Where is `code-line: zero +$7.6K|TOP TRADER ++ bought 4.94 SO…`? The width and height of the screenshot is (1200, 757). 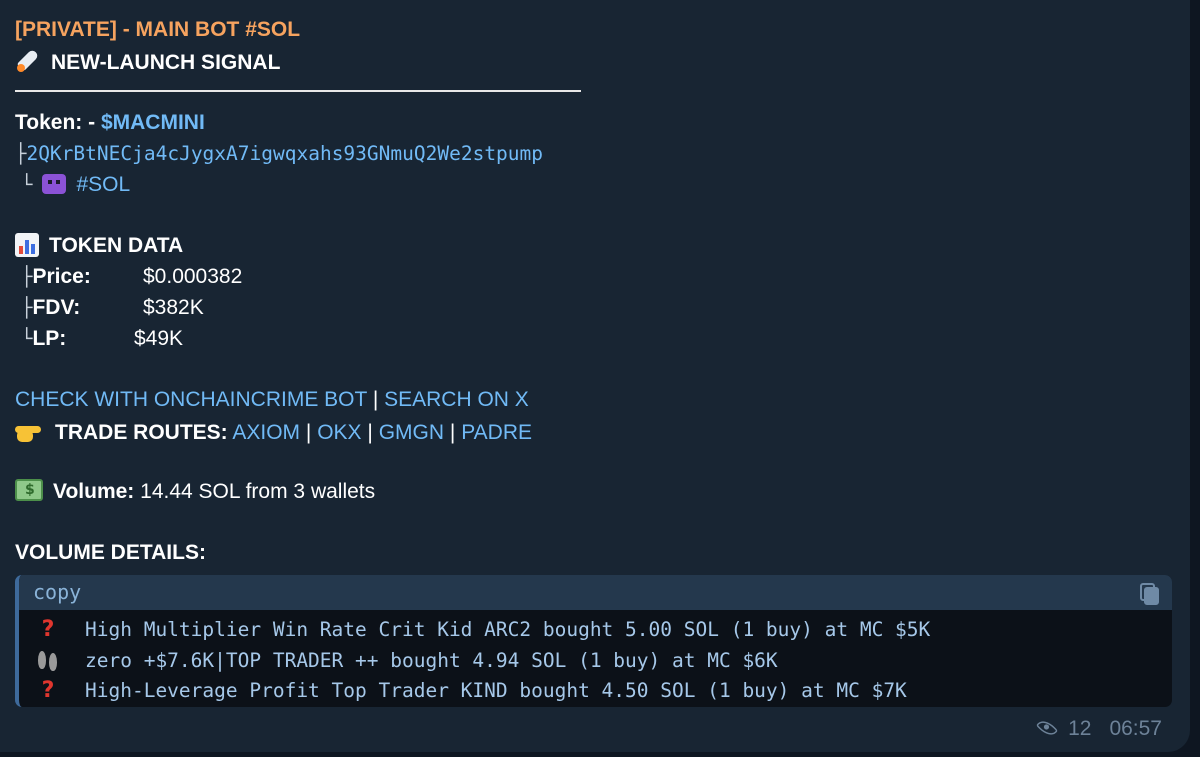 code-line: zero +$7.6K|TOP TRADER ++ bought 4.94 SO… is located at coordinates (407, 661).